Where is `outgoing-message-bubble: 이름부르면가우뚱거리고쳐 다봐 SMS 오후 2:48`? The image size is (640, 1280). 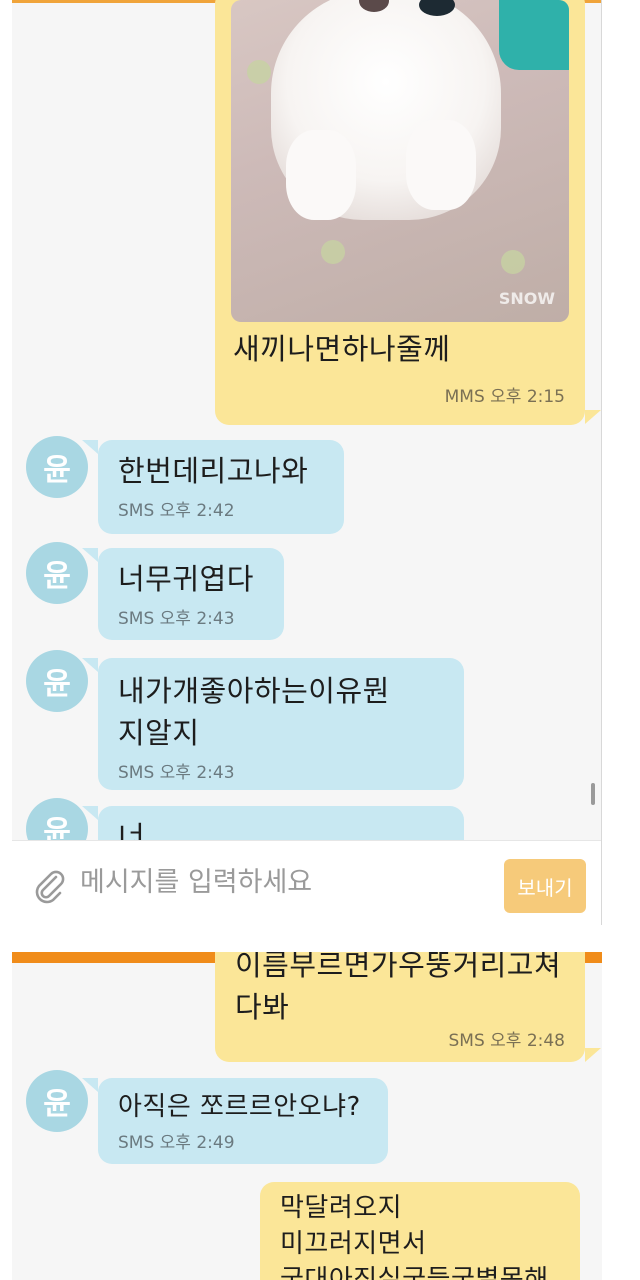 outgoing-message-bubble: 이름부르면가우뚱거리고쳐 다봐 SMS 오후 2:48 is located at coordinates (400, 1007).